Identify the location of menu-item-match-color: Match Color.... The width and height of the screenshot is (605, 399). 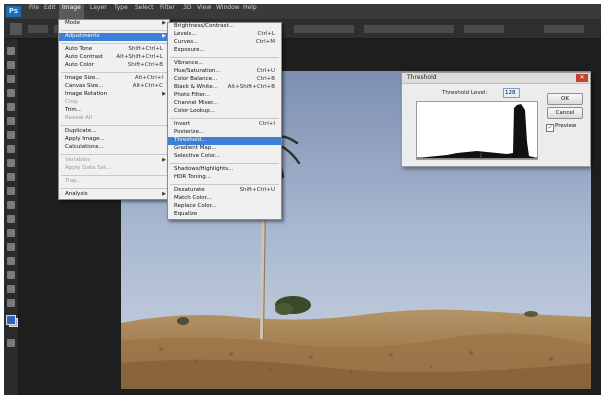
(224, 199).